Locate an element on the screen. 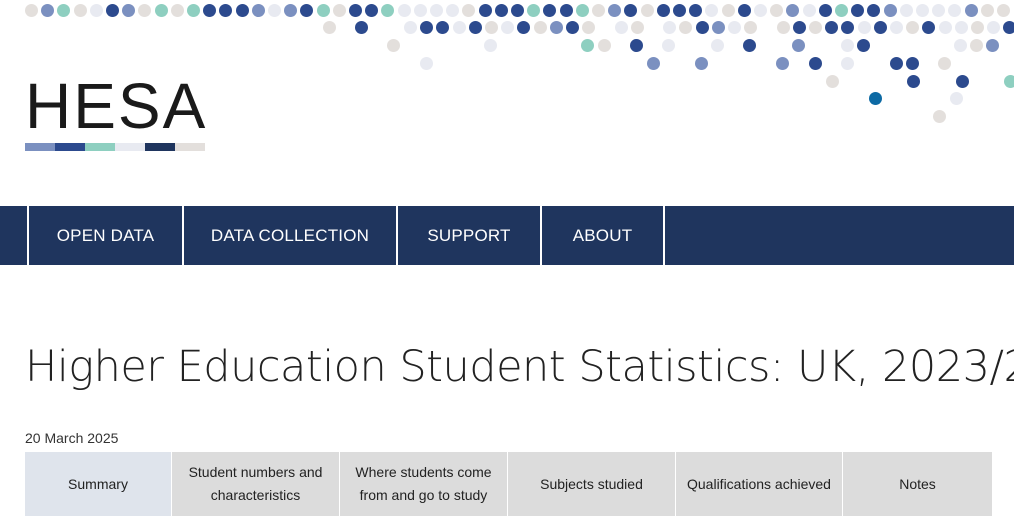 Image resolution: width=1014 pixels, height=525 pixels. tab-subjects-studied: Subjects studied is located at coordinates (592, 484).